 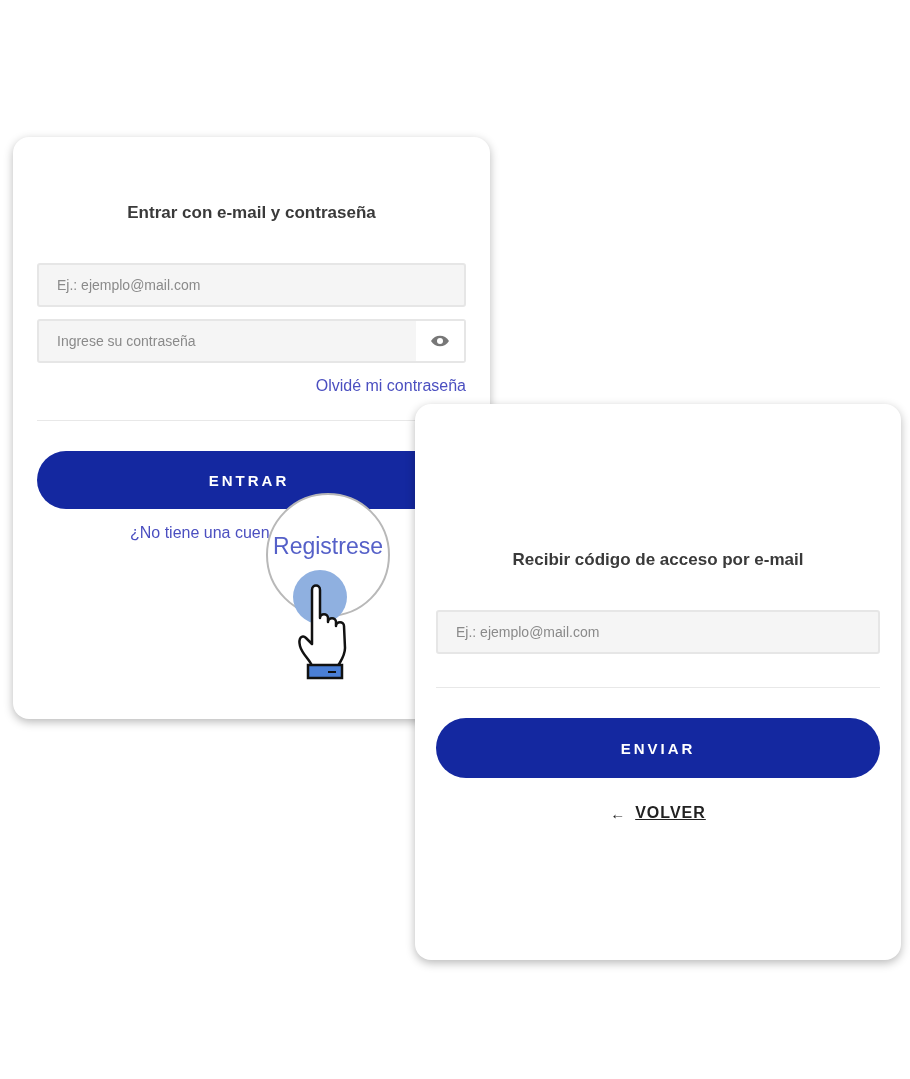 What do you see at coordinates (200, 533) in the screenshot?
I see `signup-prompt: ¿No tiene una cuen` at bounding box center [200, 533].